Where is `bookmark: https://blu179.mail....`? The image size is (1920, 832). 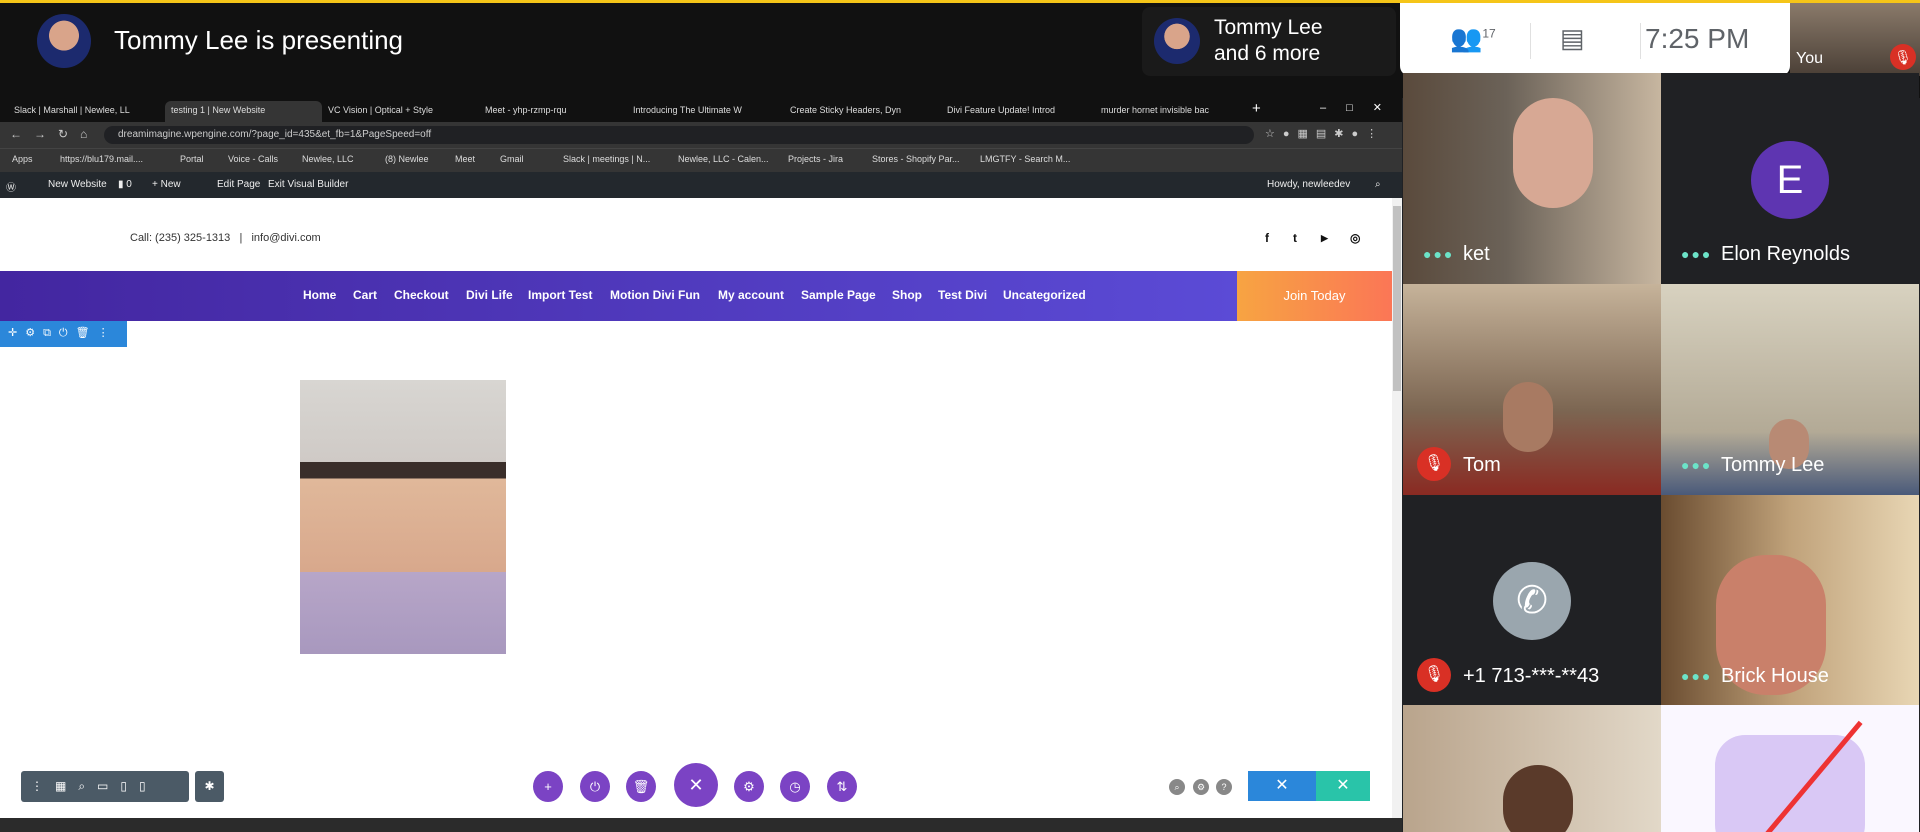
bookmark: https://blu179.mail.... is located at coordinates (101, 159).